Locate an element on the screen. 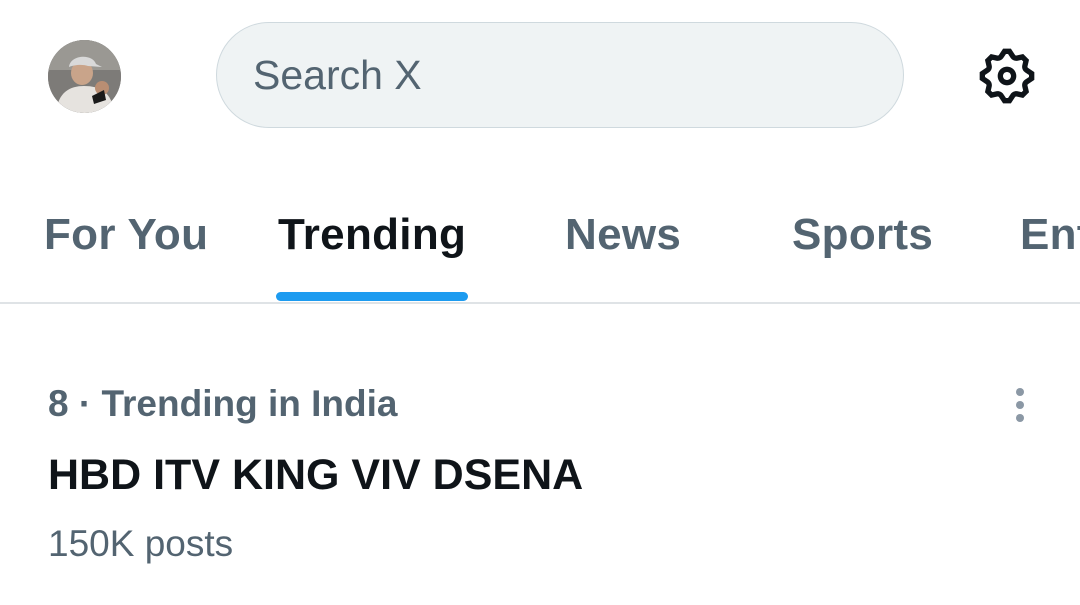  tab-label: News is located at coordinates (623, 234).